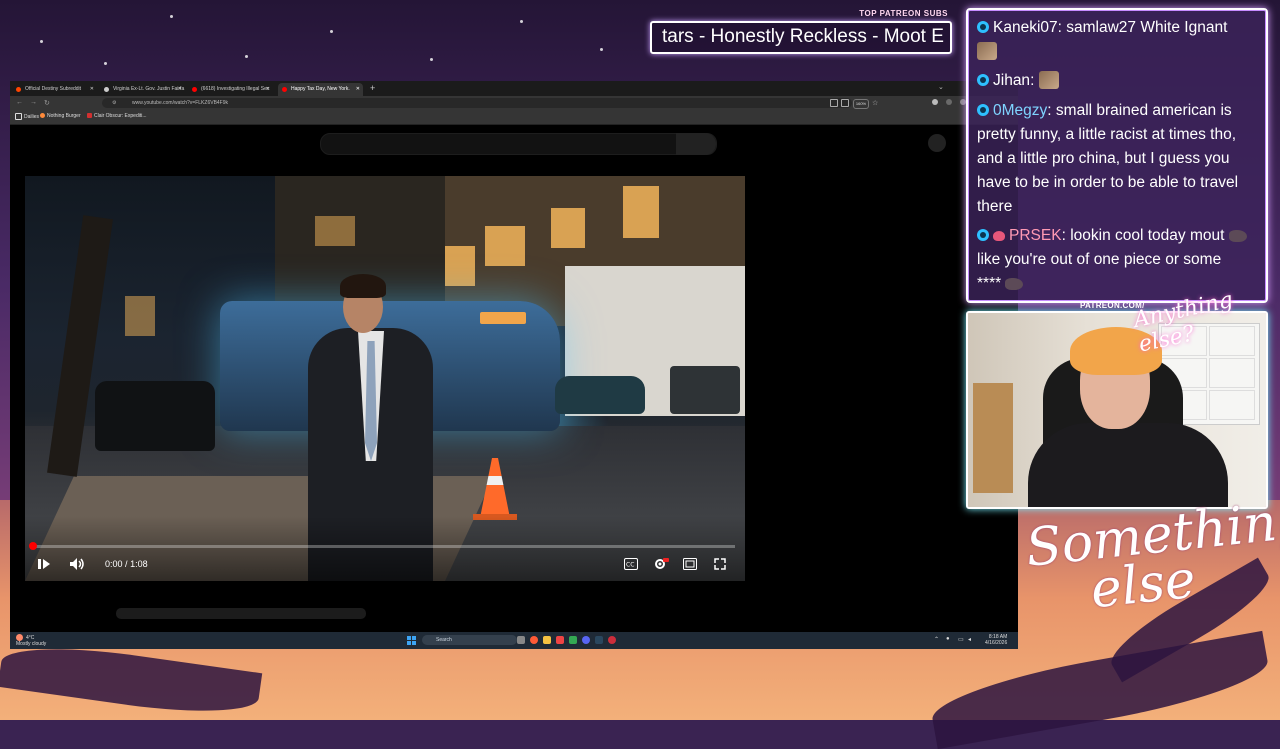  What do you see at coordinates (534, 640) in the screenshot?
I see `chrome-icon` at bounding box center [534, 640].